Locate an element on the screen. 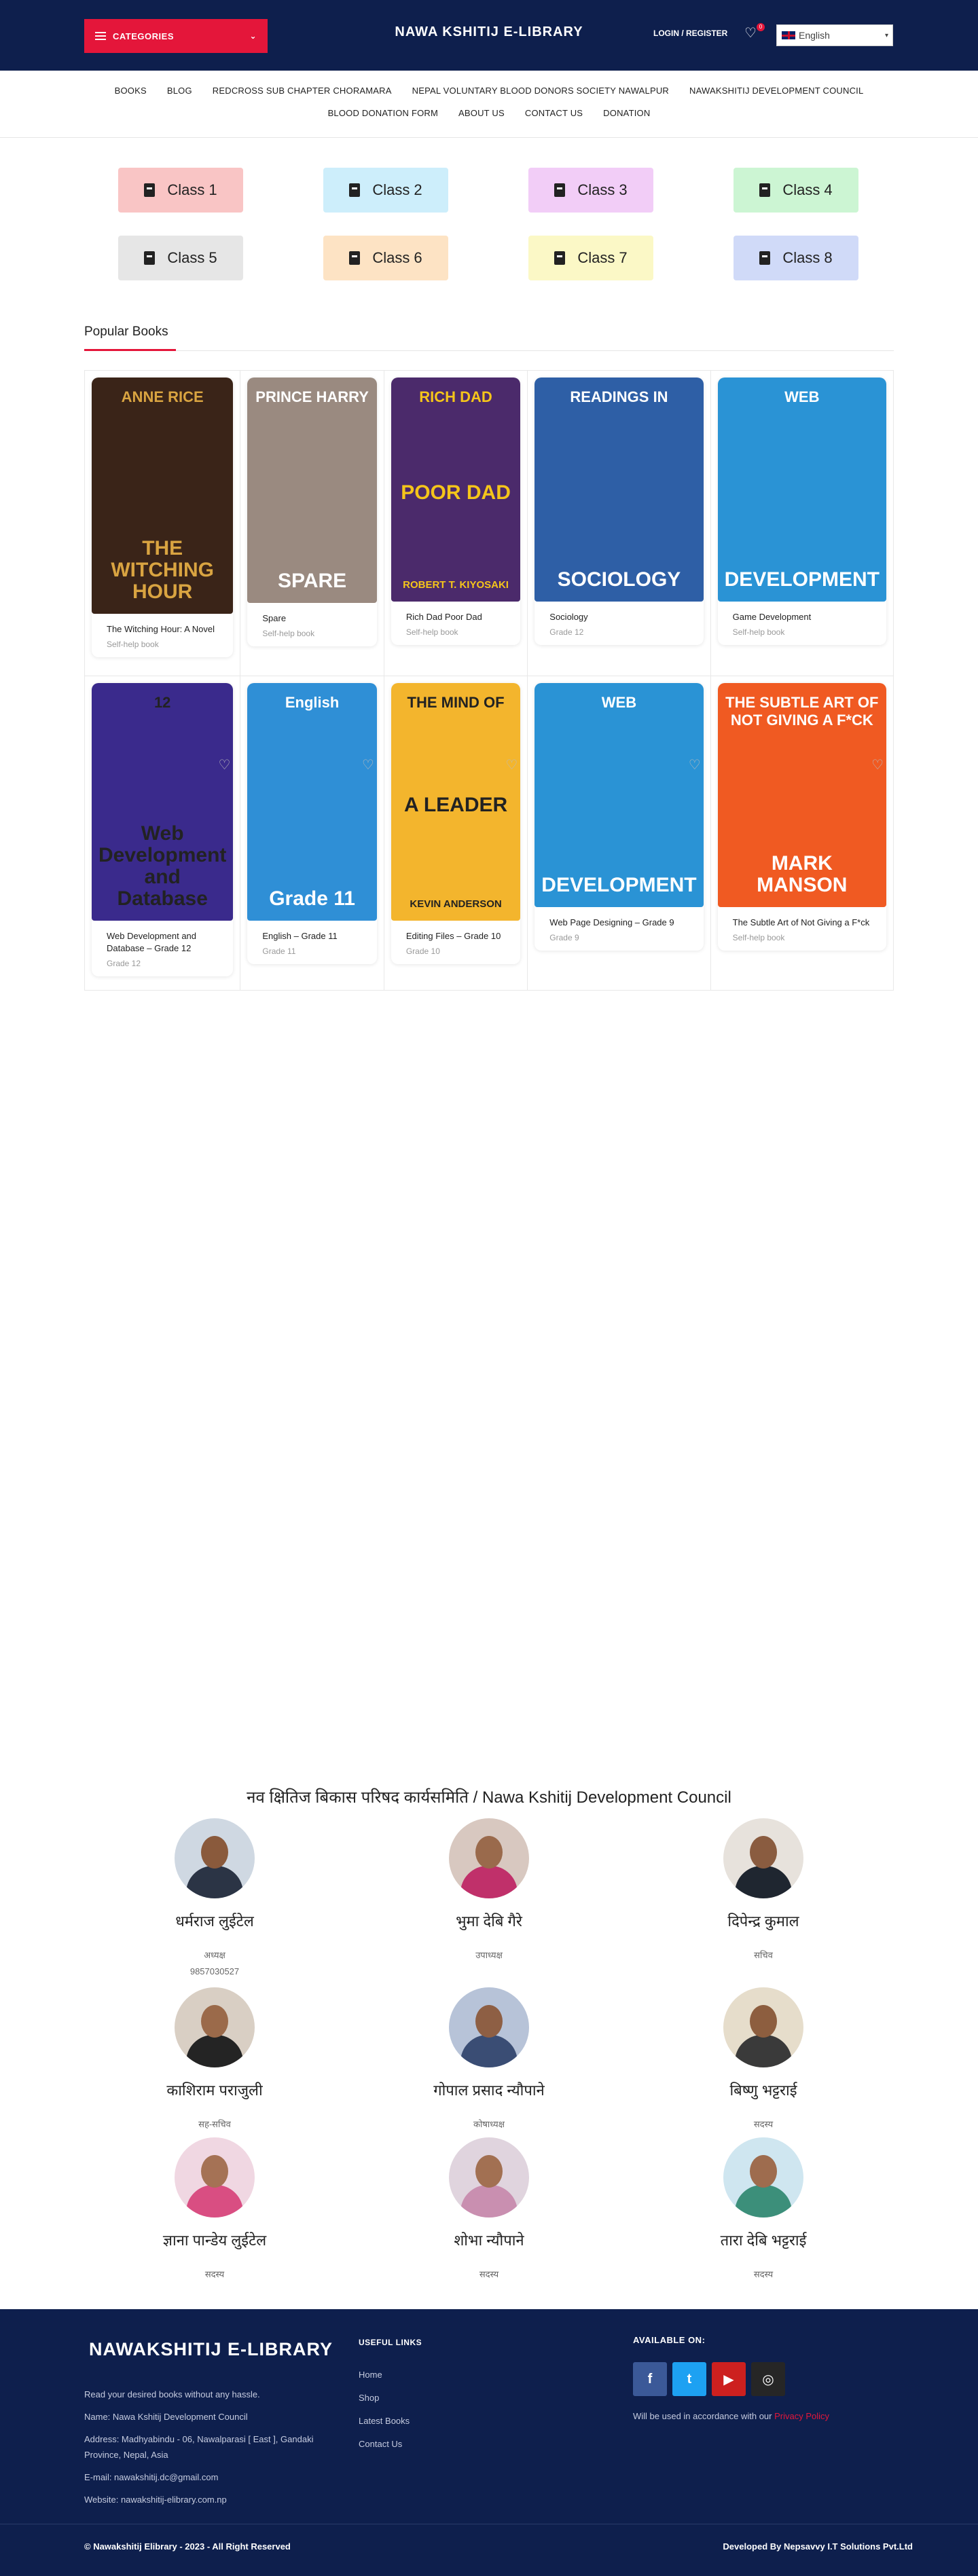 The width and height of the screenshot is (978, 2576). wishlist-heart-icon: ♡ 0 is located at coordinates (754, 32).